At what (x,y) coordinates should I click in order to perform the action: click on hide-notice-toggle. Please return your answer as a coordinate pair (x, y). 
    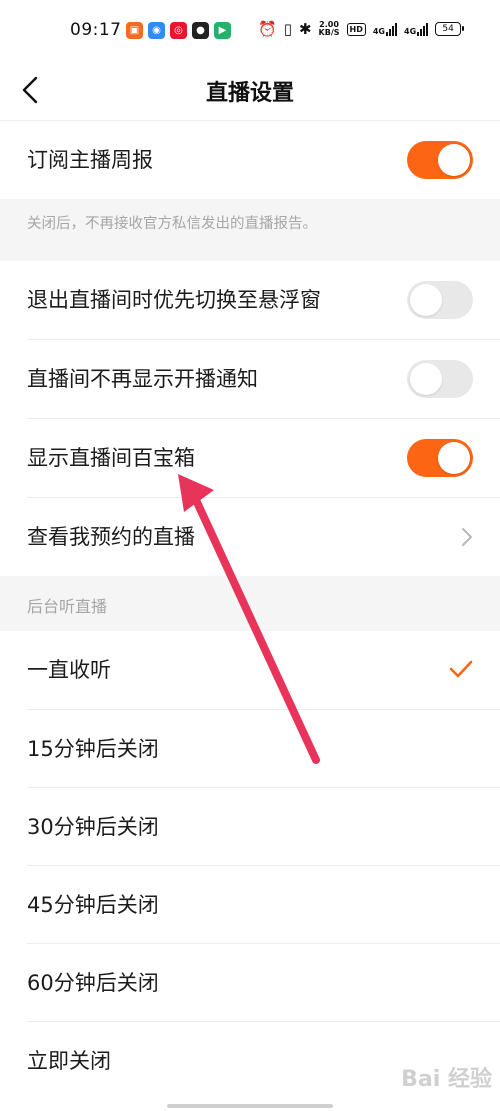
    Looking at the image, I should click on (440, 379).